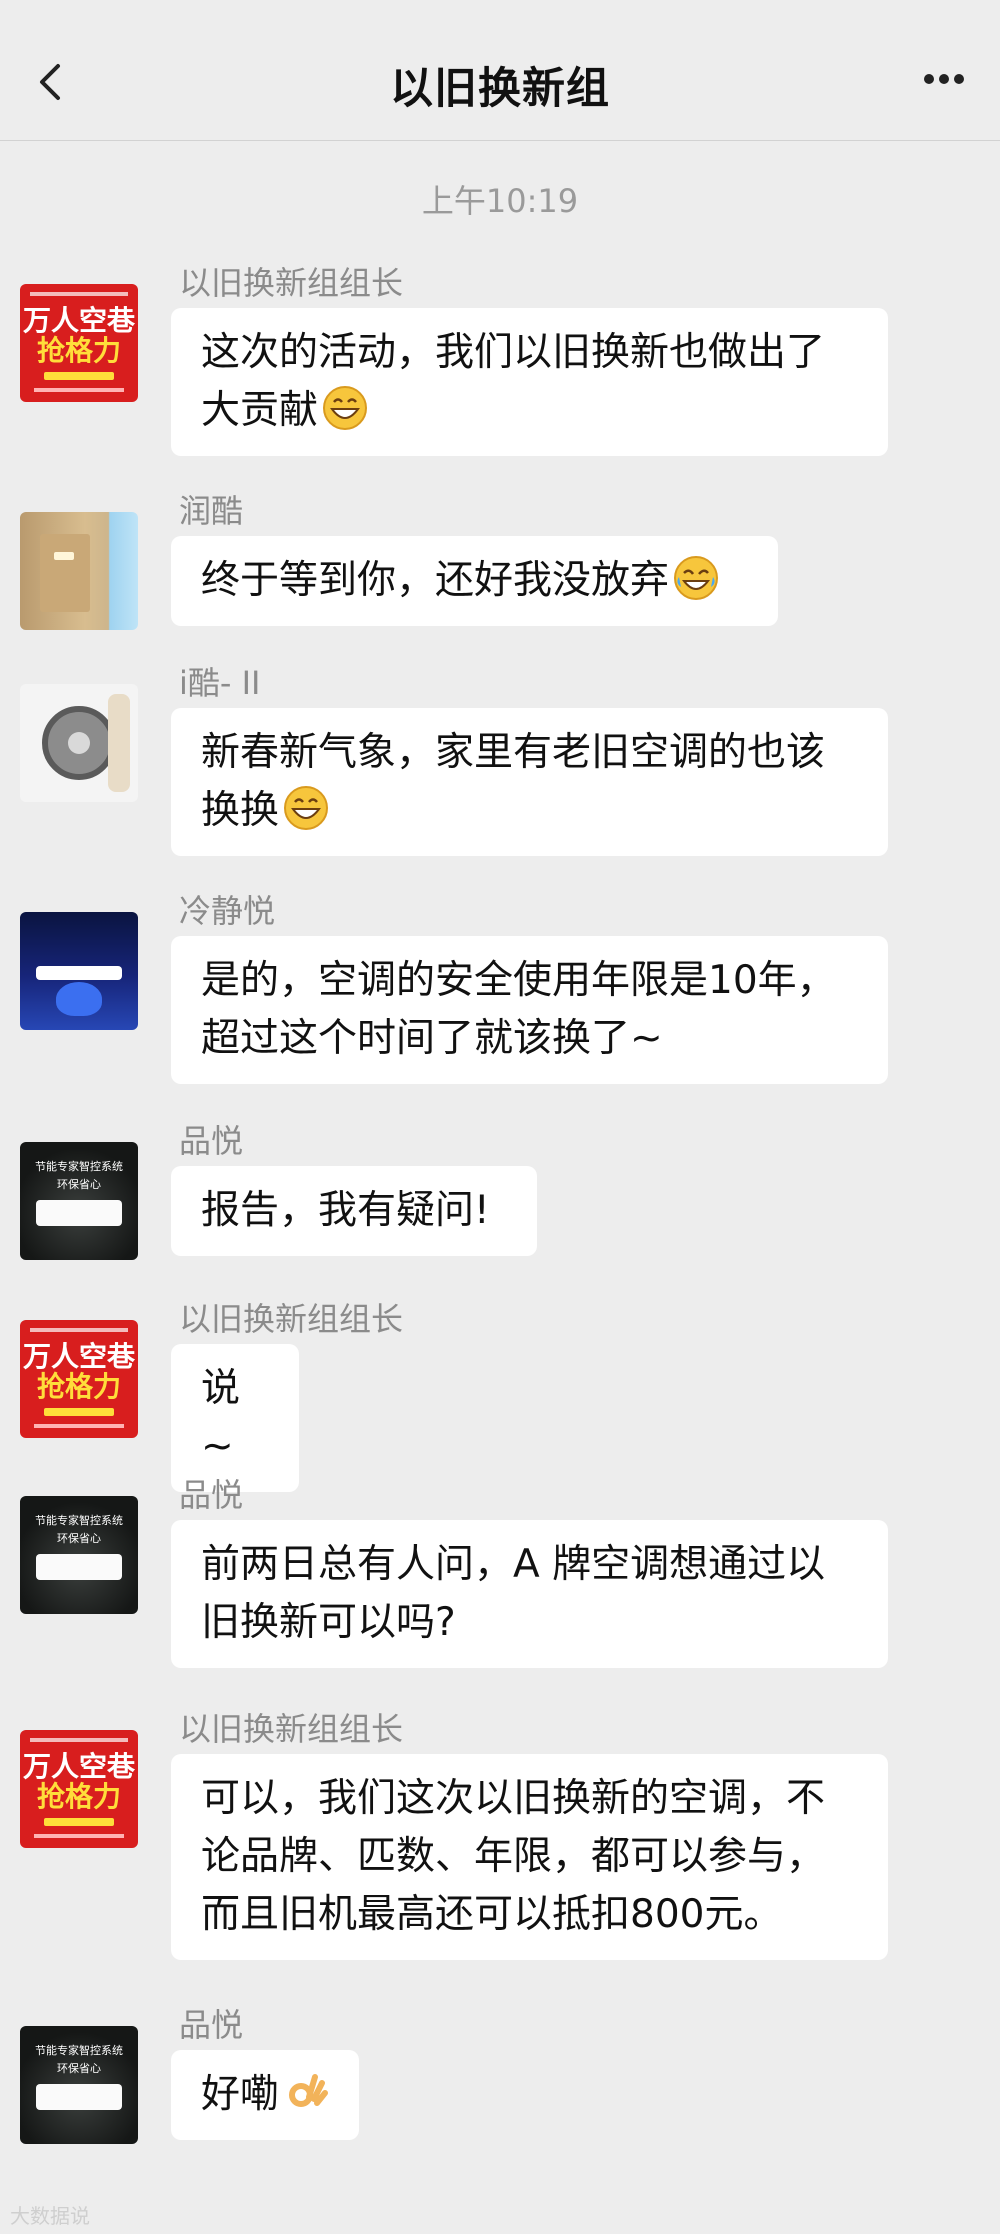 This screenshot has height=2234, width=1000. I want to click on more-dots-icon, so click(944, 80).